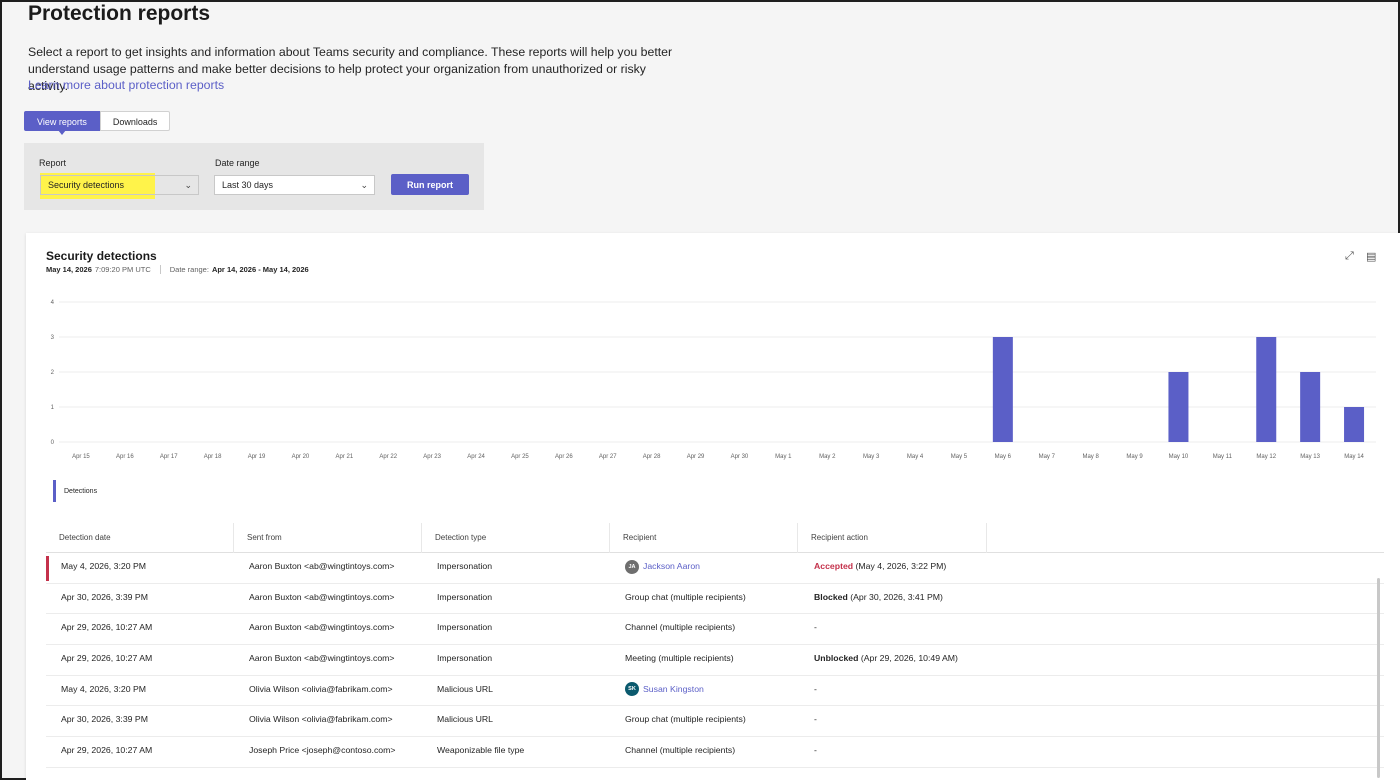  Describe the element at coordinates (632, 689) in the screenshot. I see `avatar: SK` at that location.